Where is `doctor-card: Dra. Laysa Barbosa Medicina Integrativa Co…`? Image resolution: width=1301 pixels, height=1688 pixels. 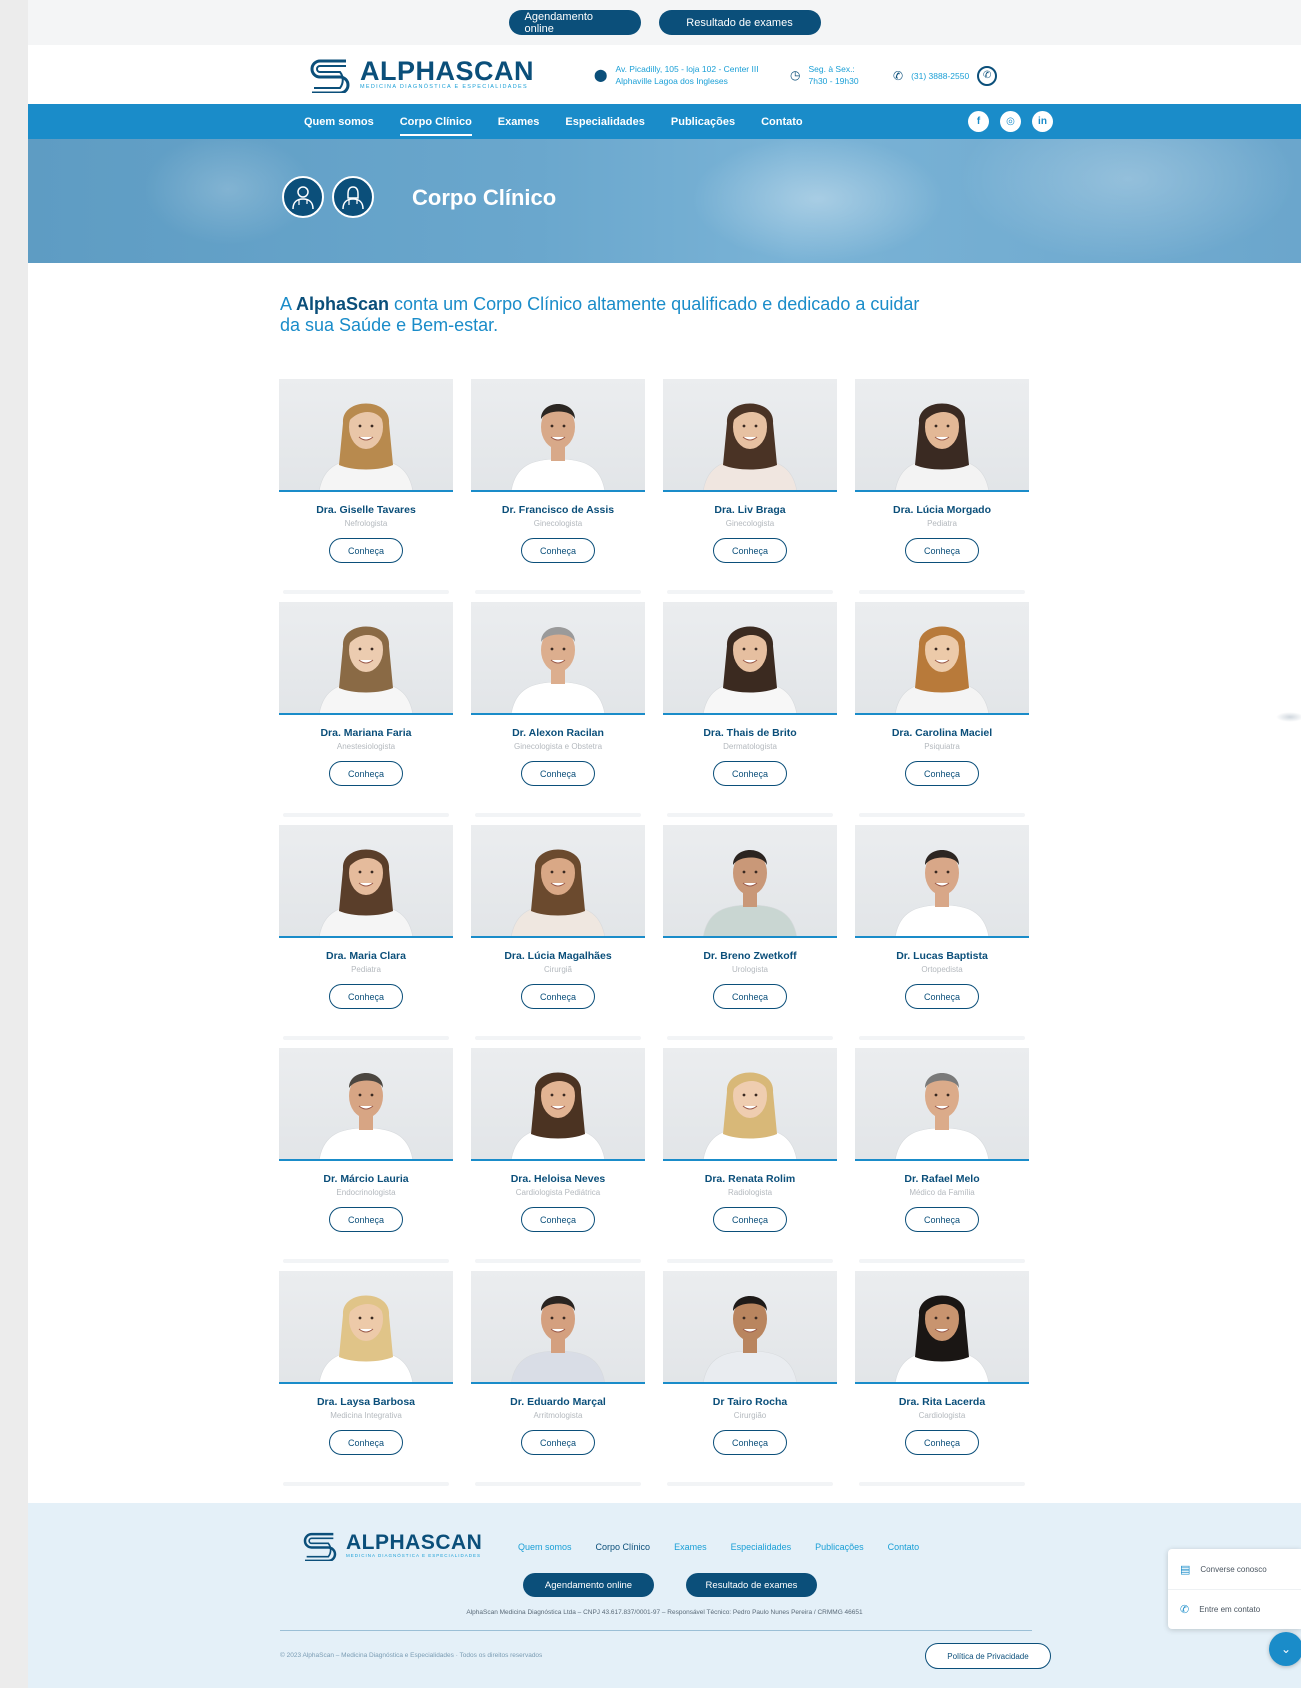 doctor-card: Dra. Laysa Barbosa Medicina Integrativa Co… is located at coordinates (366, 1382).